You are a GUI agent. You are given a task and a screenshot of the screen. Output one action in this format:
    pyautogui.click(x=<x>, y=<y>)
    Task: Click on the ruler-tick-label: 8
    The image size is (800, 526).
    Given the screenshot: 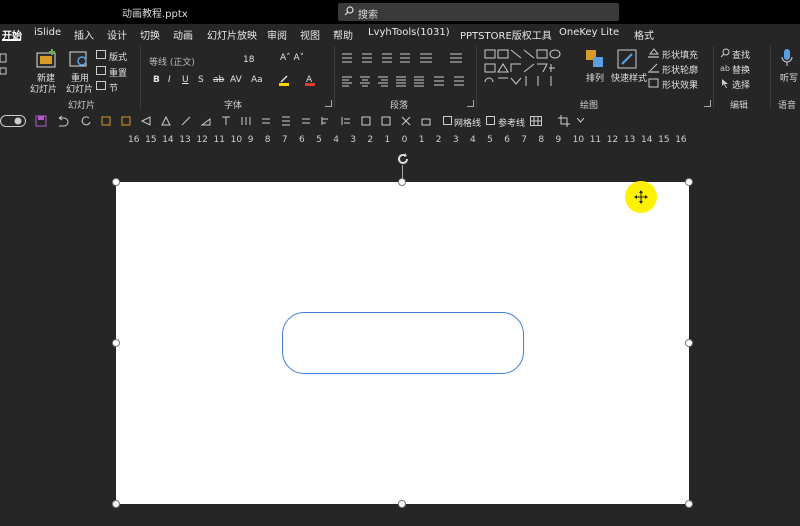 What is the action you would take?
    pyautogui.click(x=267, y=140)
    